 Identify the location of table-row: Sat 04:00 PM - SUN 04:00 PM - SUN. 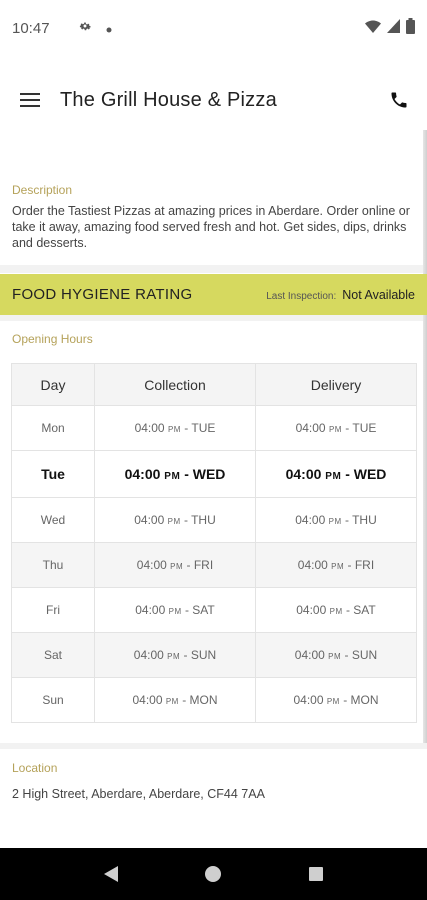
(214, 655).